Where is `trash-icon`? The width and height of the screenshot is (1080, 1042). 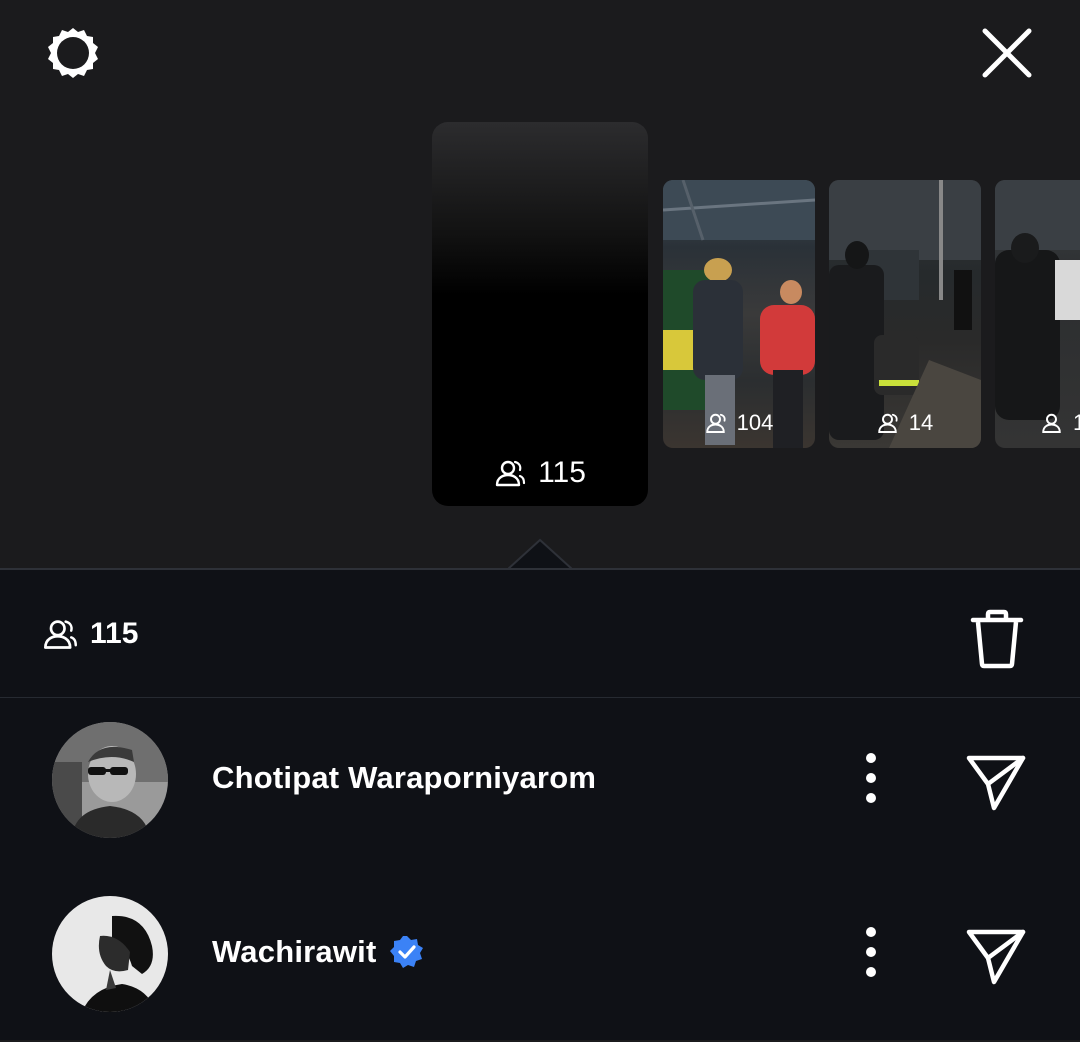 trash-icon is located at coordinates (997, 639).